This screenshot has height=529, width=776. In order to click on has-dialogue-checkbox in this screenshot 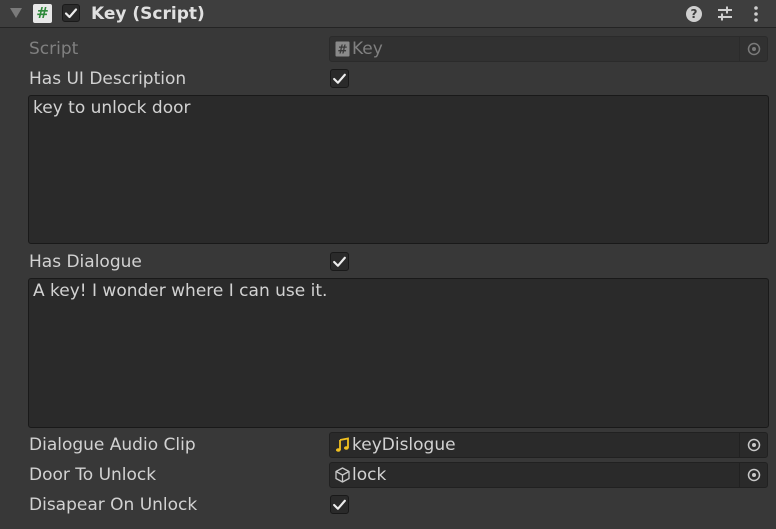, I will do `click(339, 261)`.